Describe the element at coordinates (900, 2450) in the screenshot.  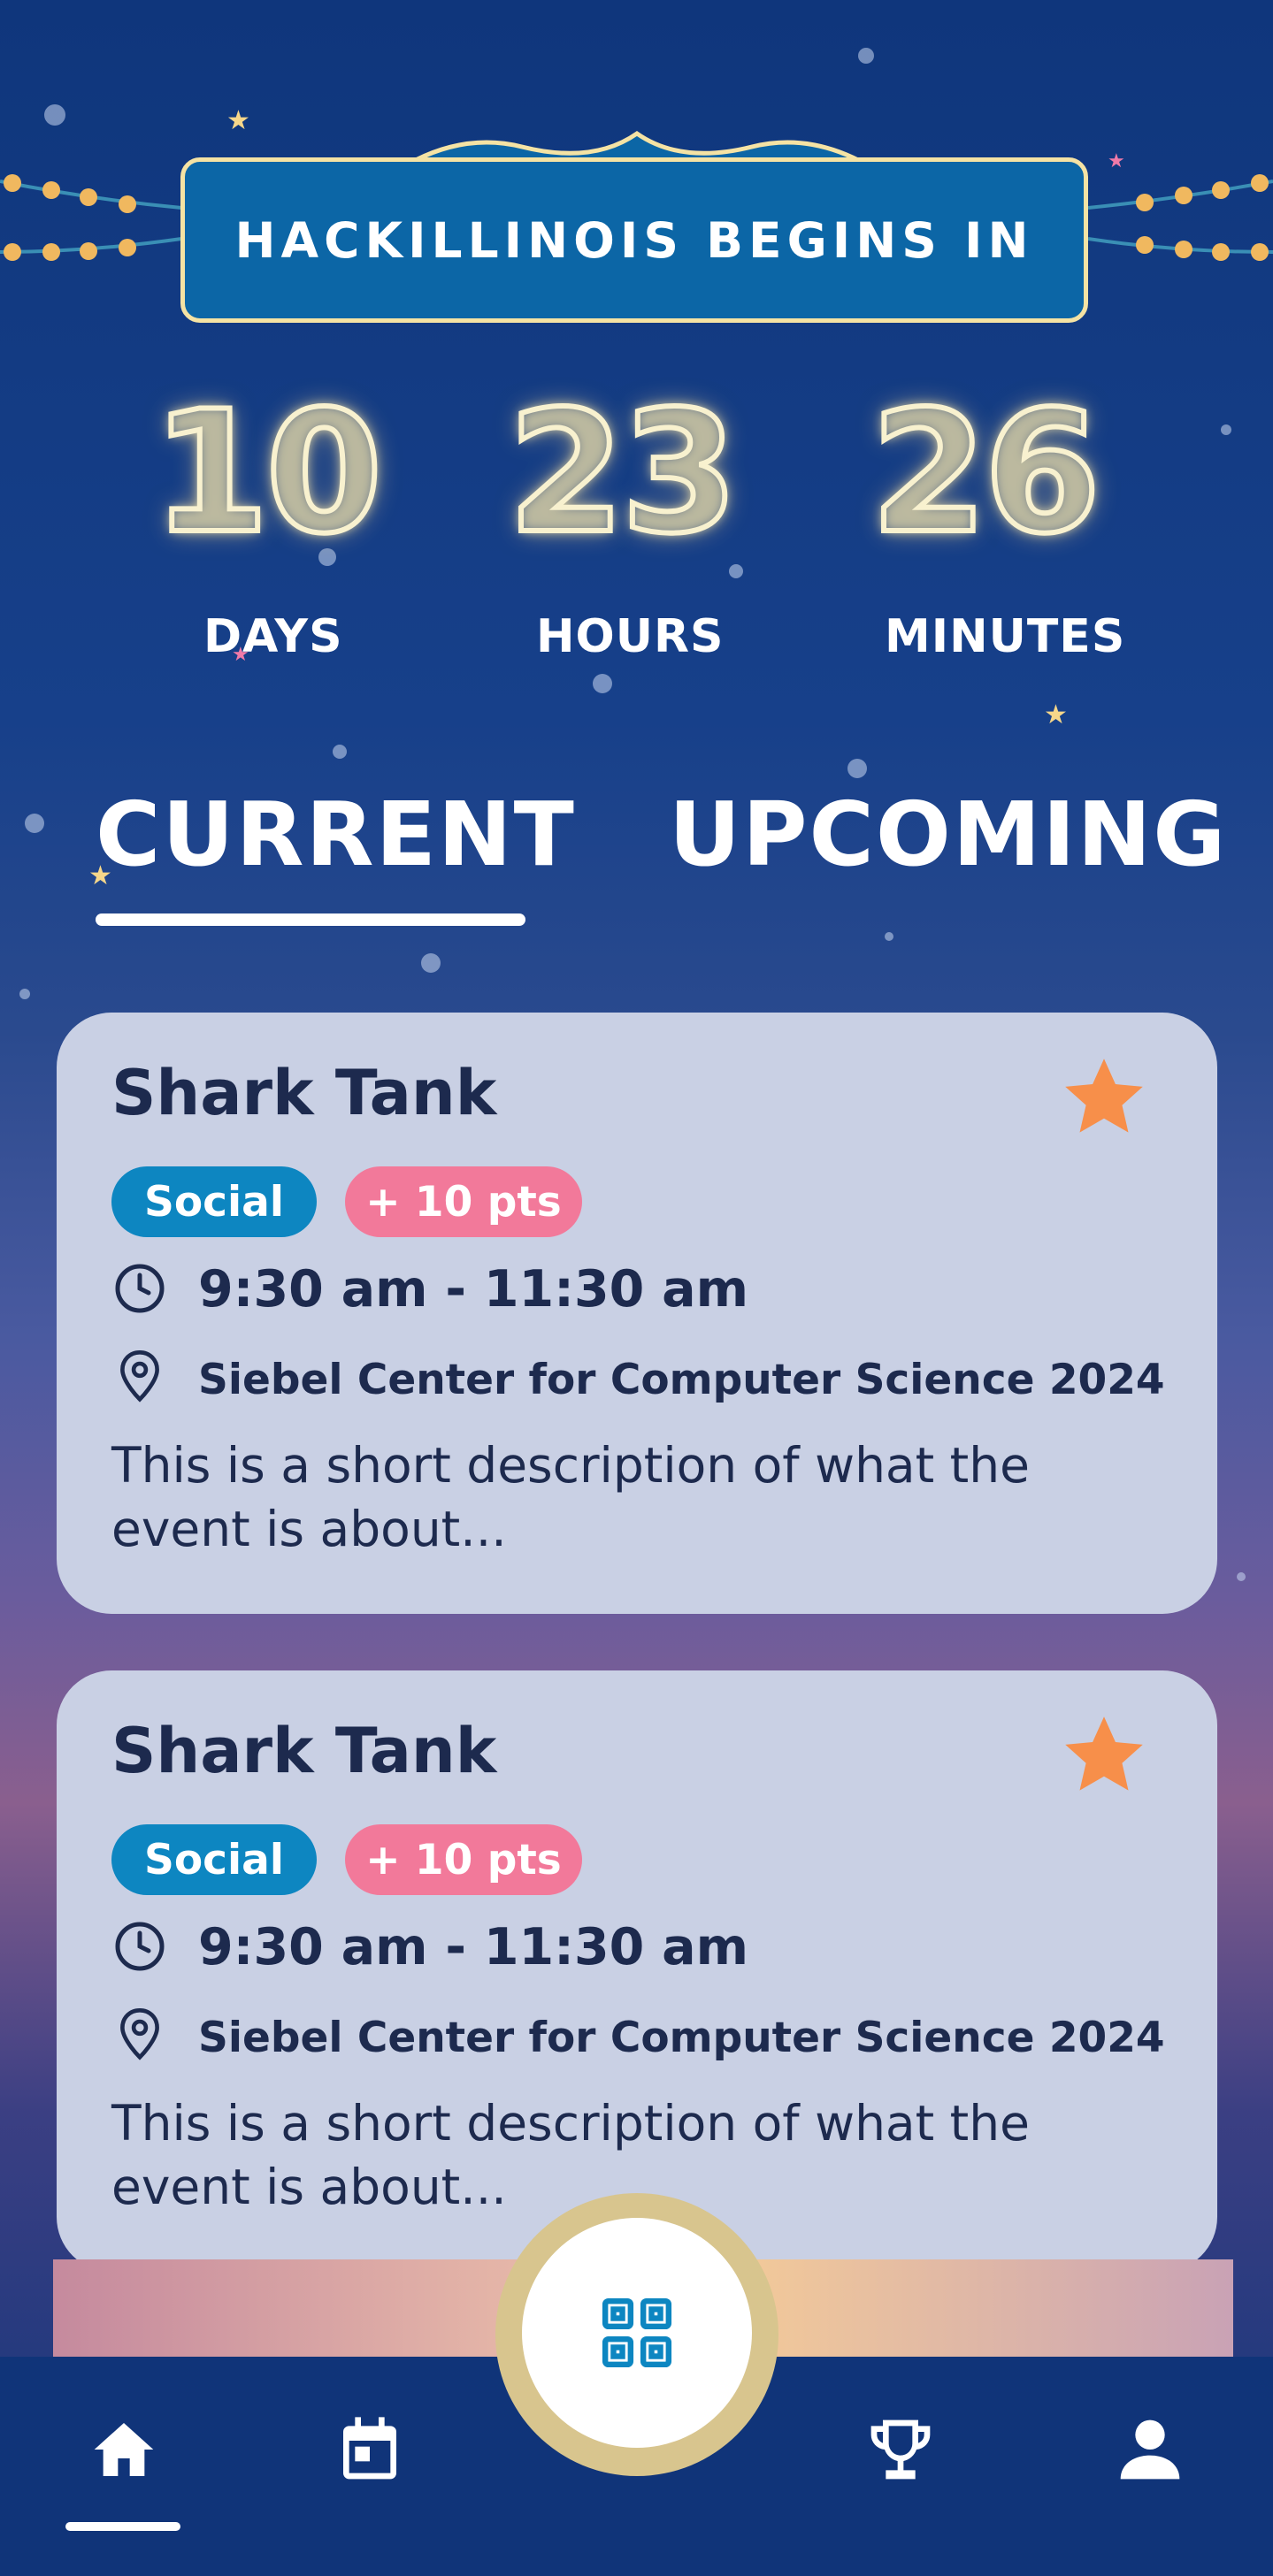
I see `trophy-icon` at that location.